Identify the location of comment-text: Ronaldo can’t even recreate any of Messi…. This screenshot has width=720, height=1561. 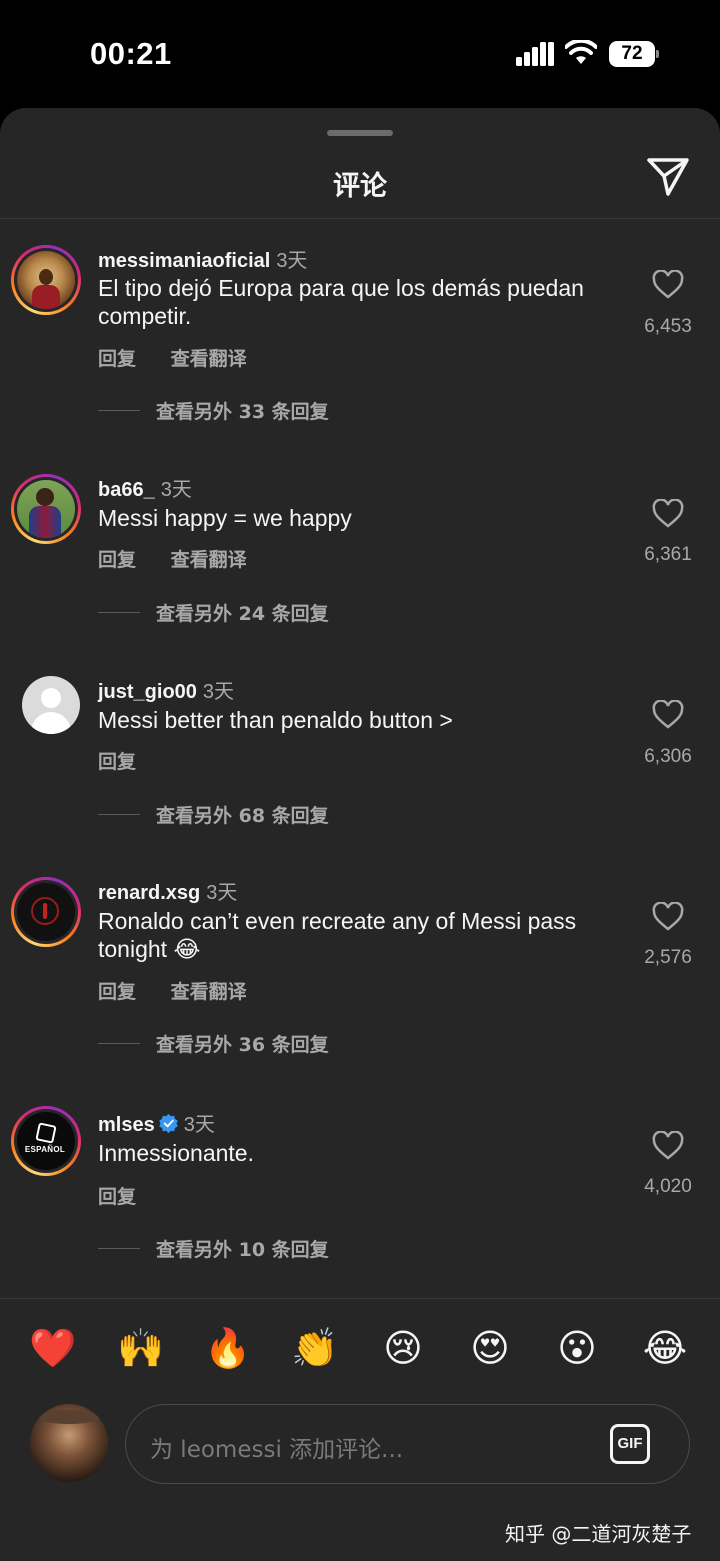
(337, 935).